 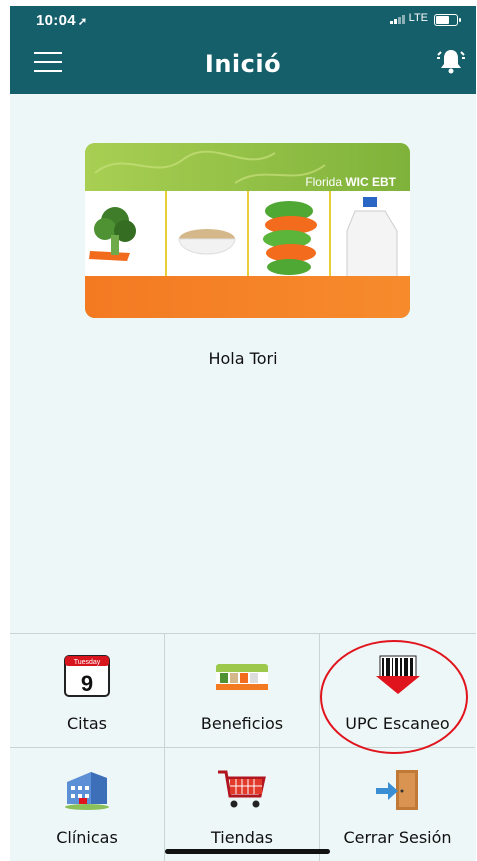 What do you see at coordinates (87, 723) in the screenshot?
I see `grid-item-label: Citas` at bounding box center [87, 723].